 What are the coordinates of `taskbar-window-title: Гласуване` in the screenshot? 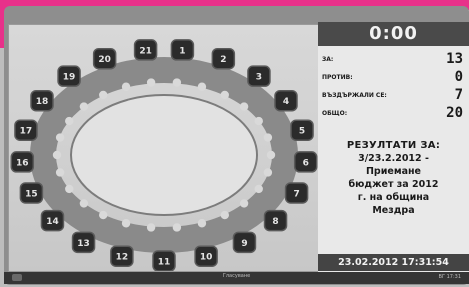 It's located at (236, 276).